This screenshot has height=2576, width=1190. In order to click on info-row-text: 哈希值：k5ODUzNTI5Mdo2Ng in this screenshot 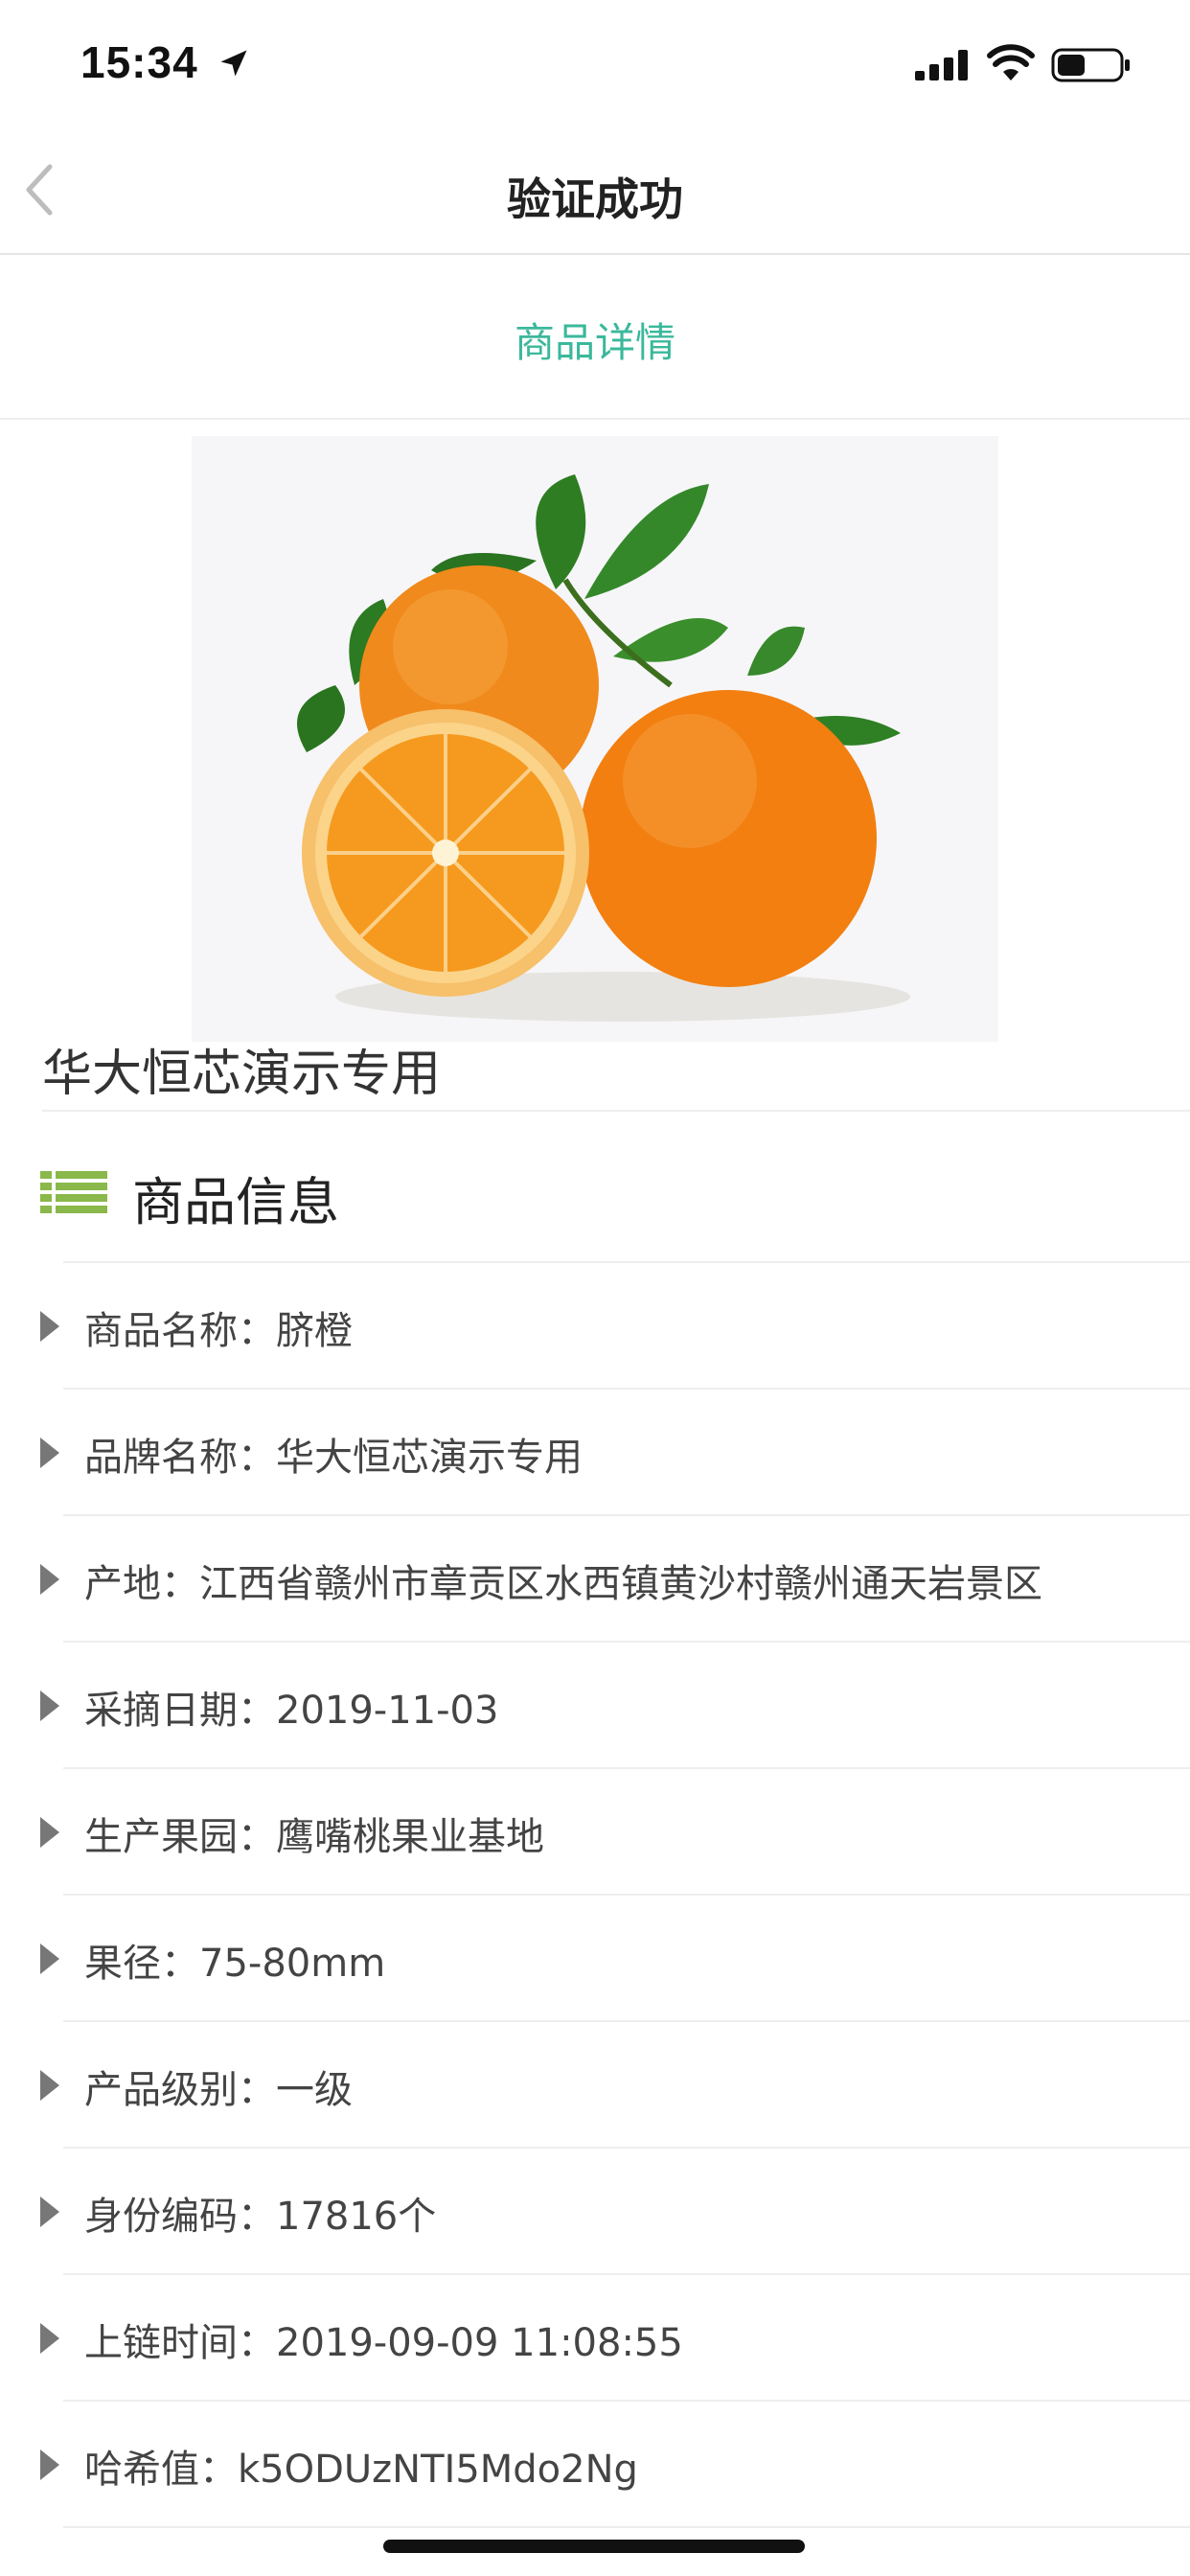, I will do `click(361, 2470)`.